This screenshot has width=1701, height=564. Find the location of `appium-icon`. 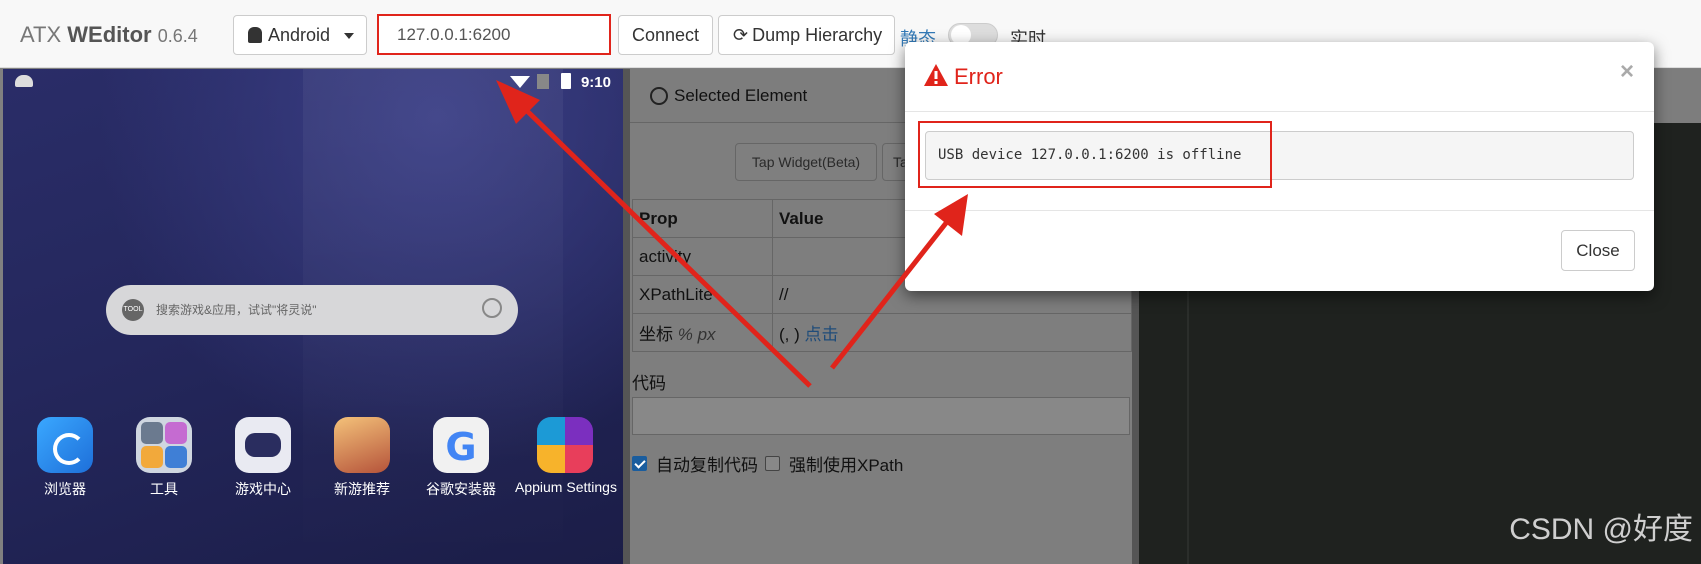

appium-icon is located at coordinates (565, 445).